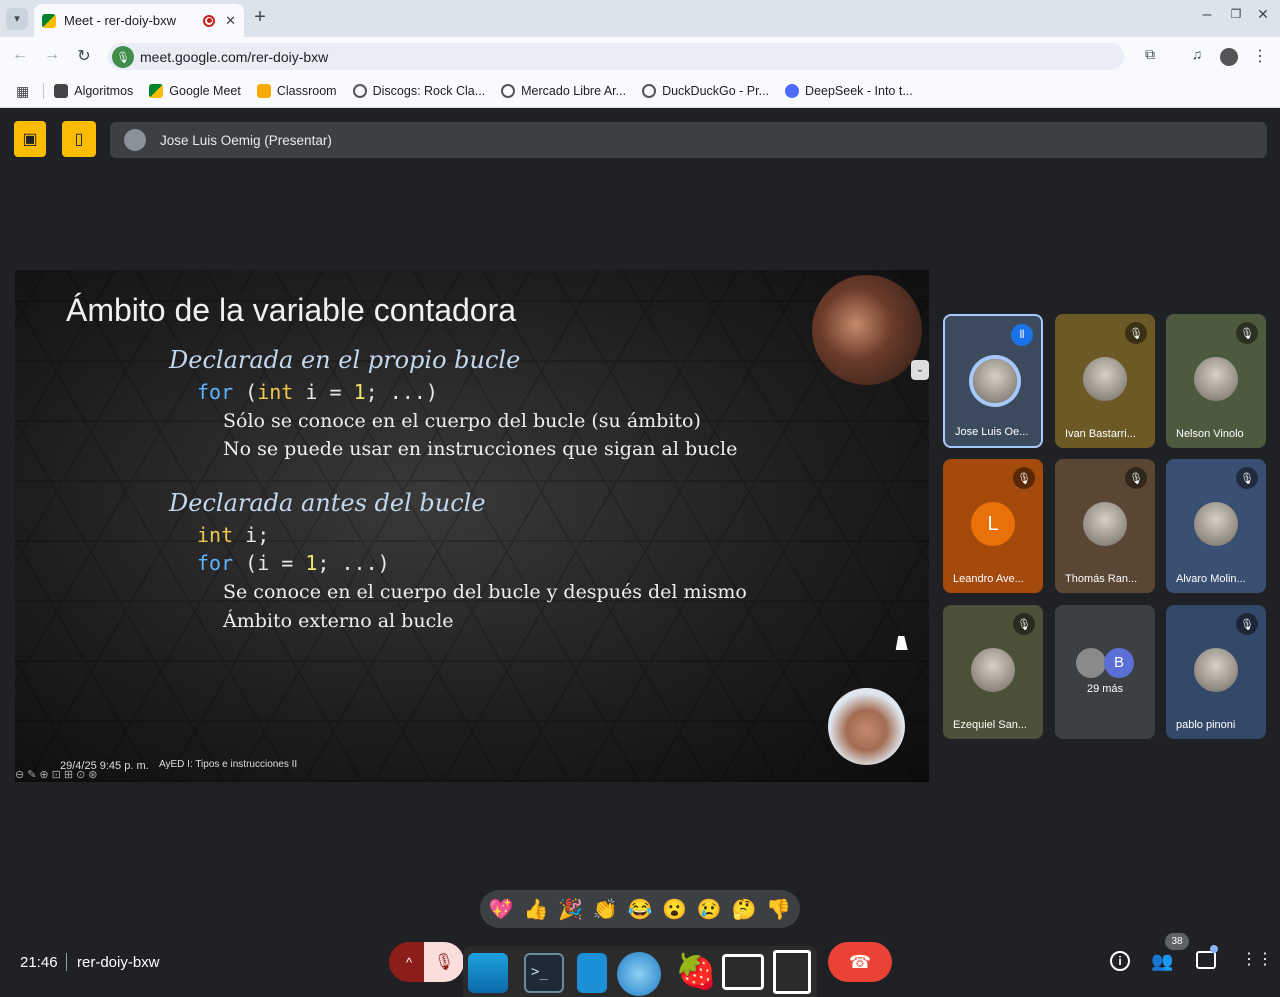  Describe the element at coordinates (920, 370) in the screenshot. I see `webcam-collapse-button: ⌄` at that location.